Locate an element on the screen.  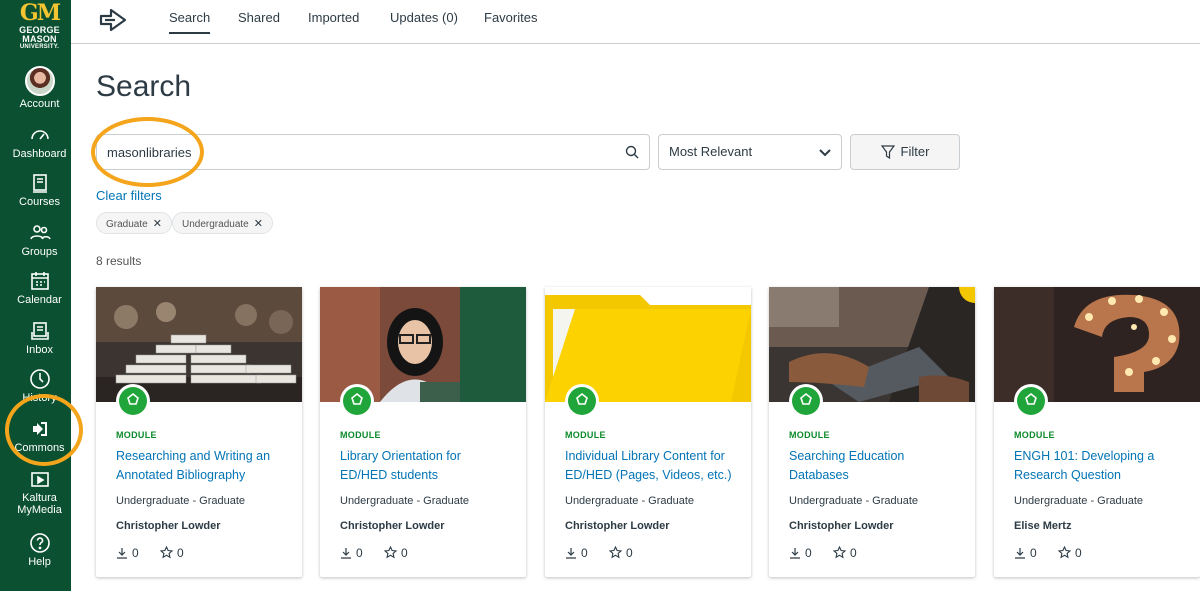
search-box is located at coordinates (373, 152).